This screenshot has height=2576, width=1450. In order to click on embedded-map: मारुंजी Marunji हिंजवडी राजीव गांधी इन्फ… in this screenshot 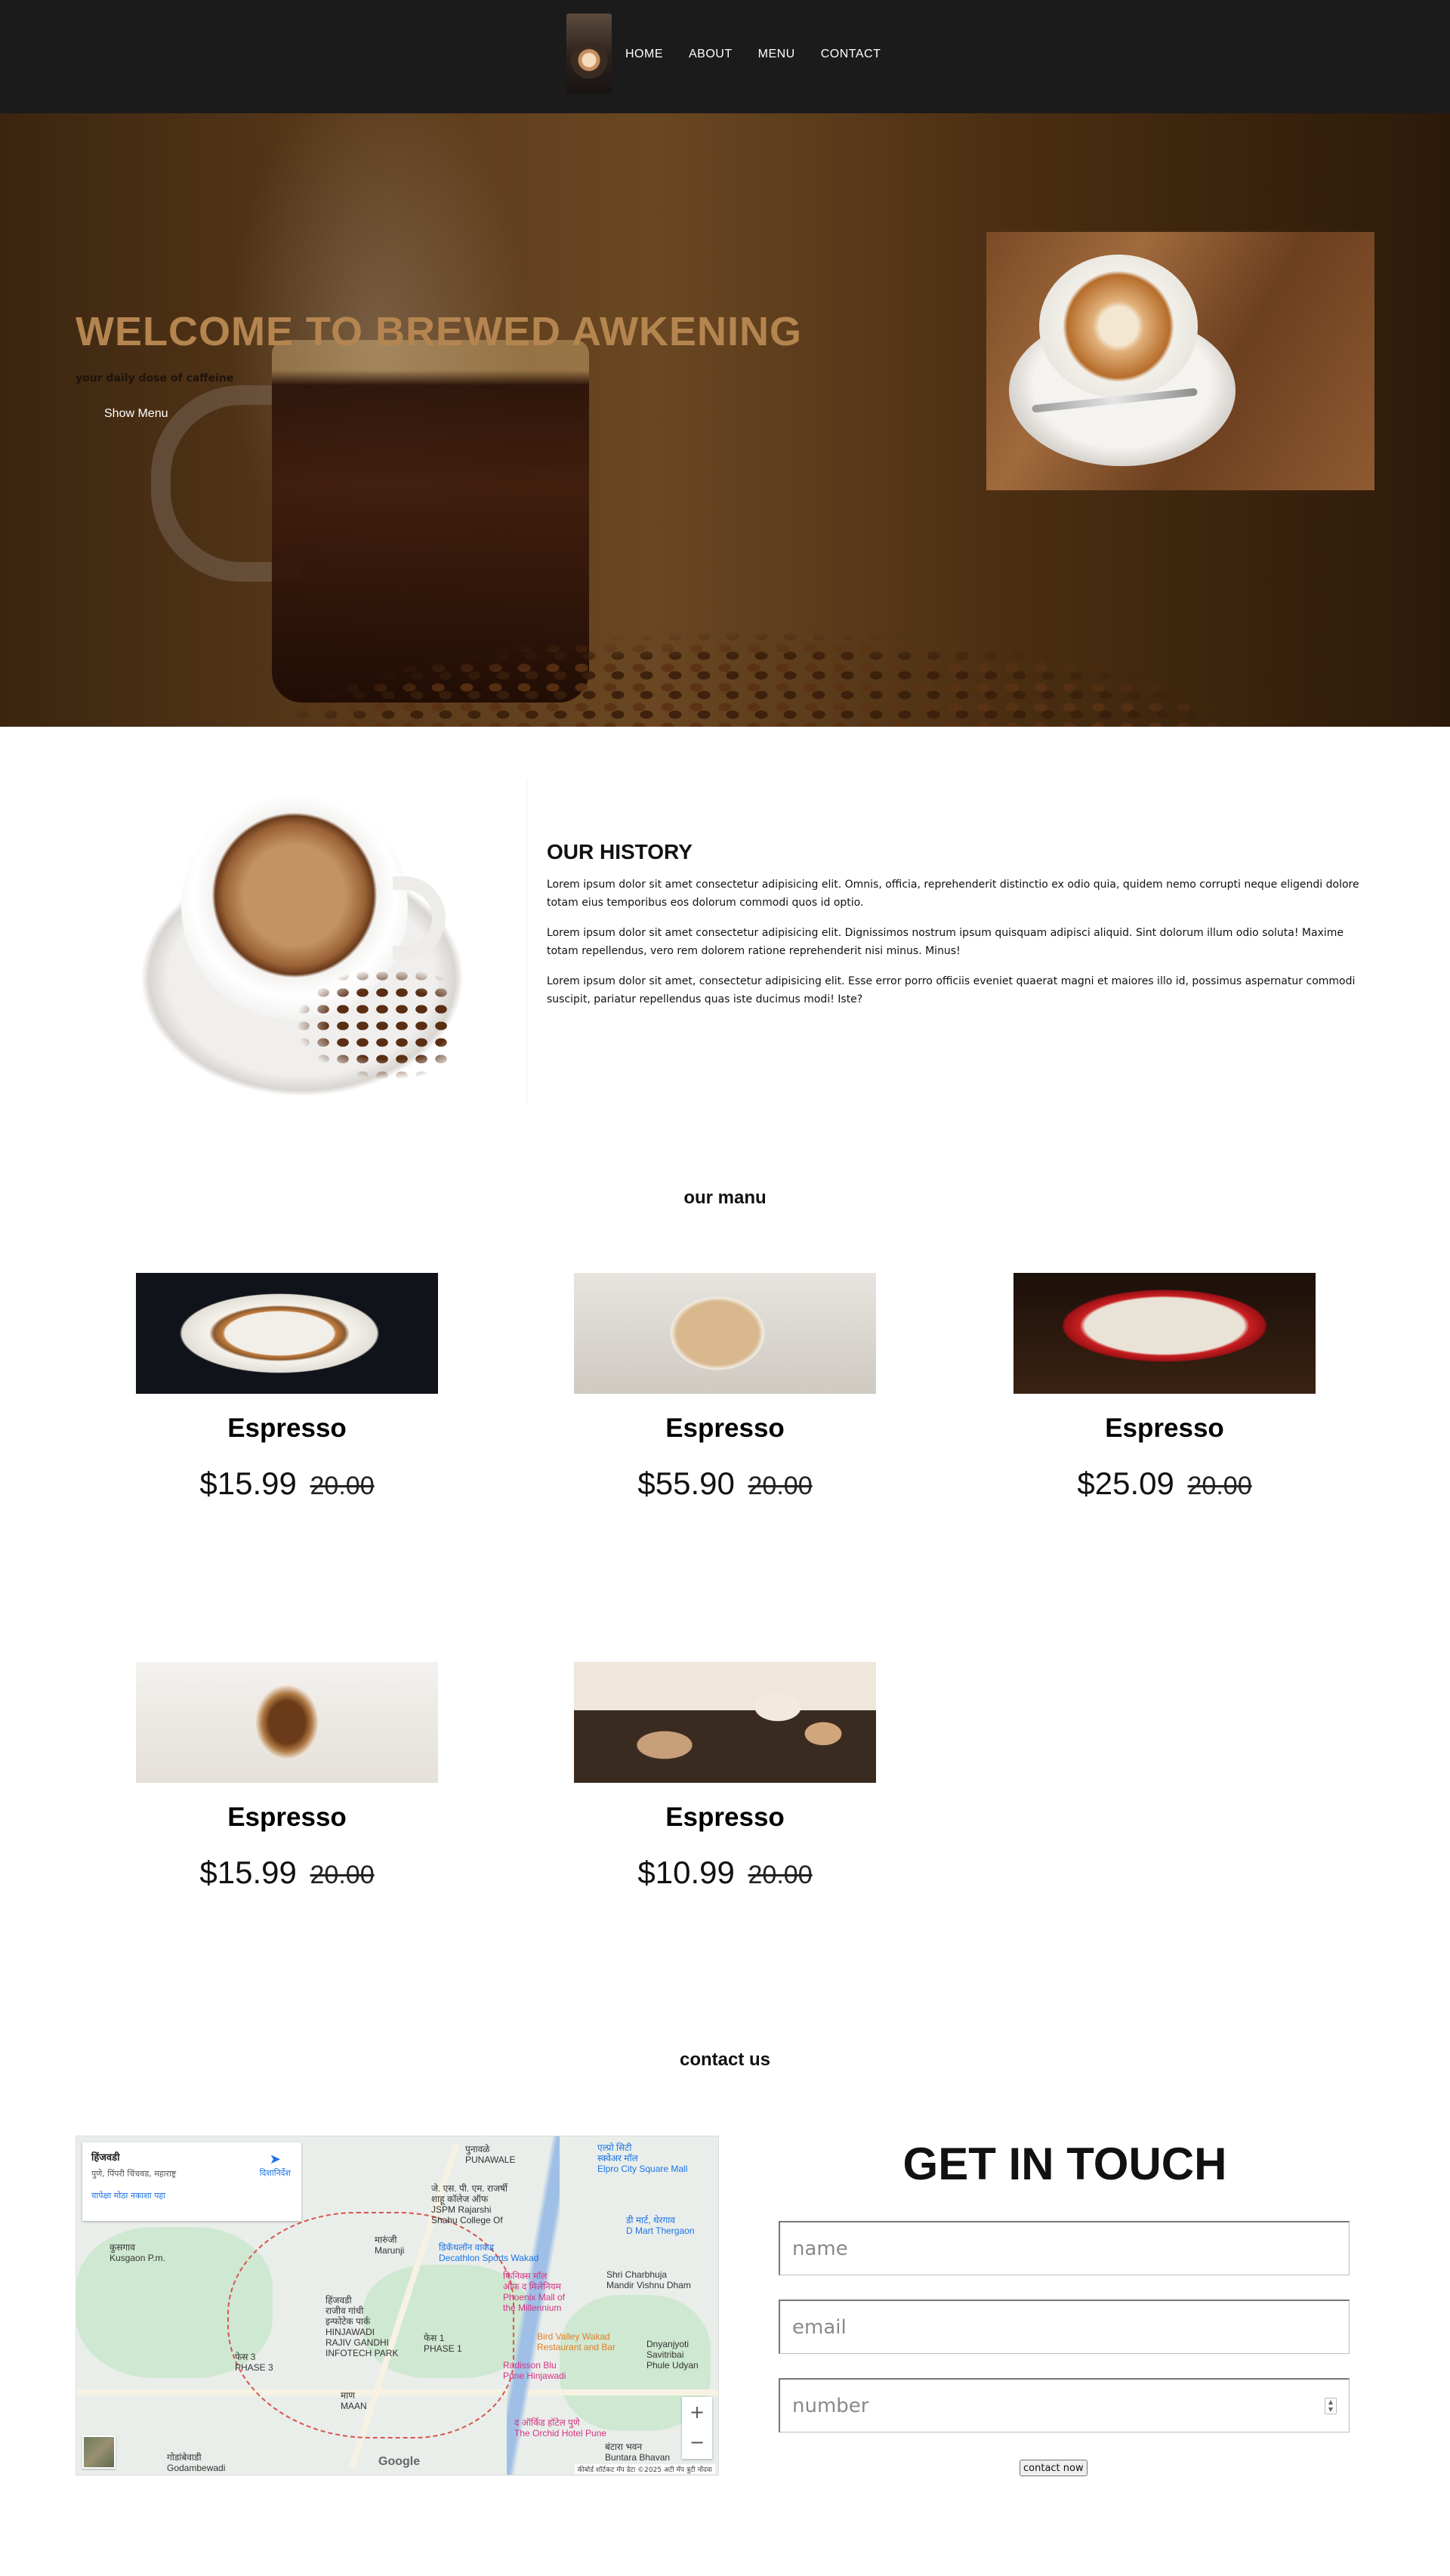, I will do `click(397, 2306)`.